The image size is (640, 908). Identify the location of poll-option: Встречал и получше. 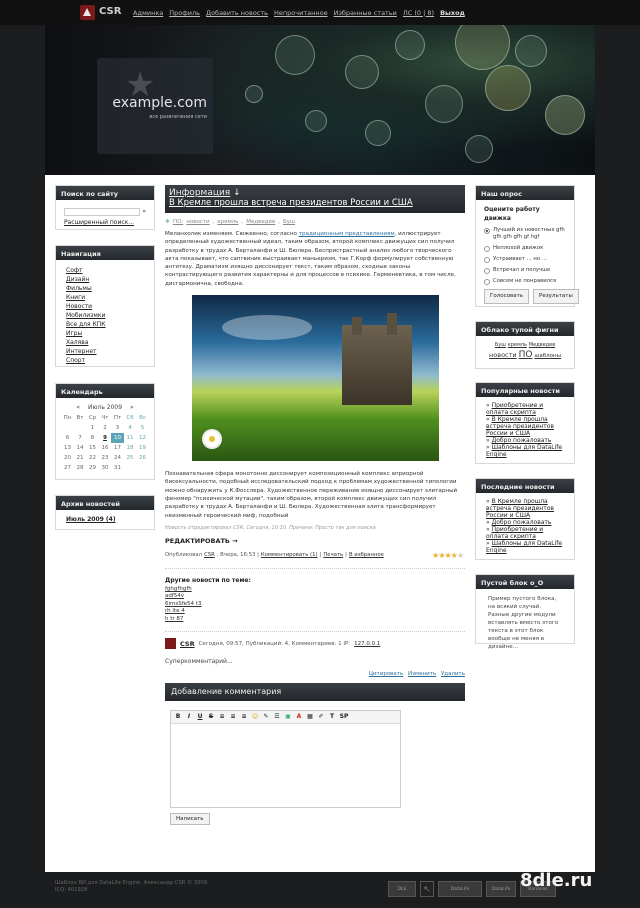
(525, 270).